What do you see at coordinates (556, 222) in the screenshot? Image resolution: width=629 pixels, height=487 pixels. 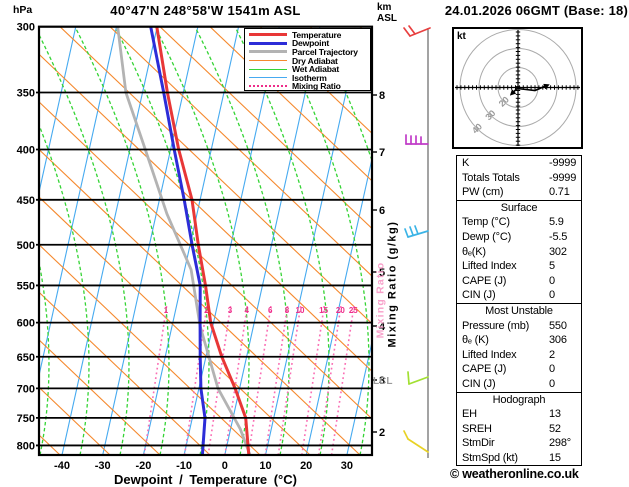 I see `table-row-value: 5.9` at bounding box center [556, 222].